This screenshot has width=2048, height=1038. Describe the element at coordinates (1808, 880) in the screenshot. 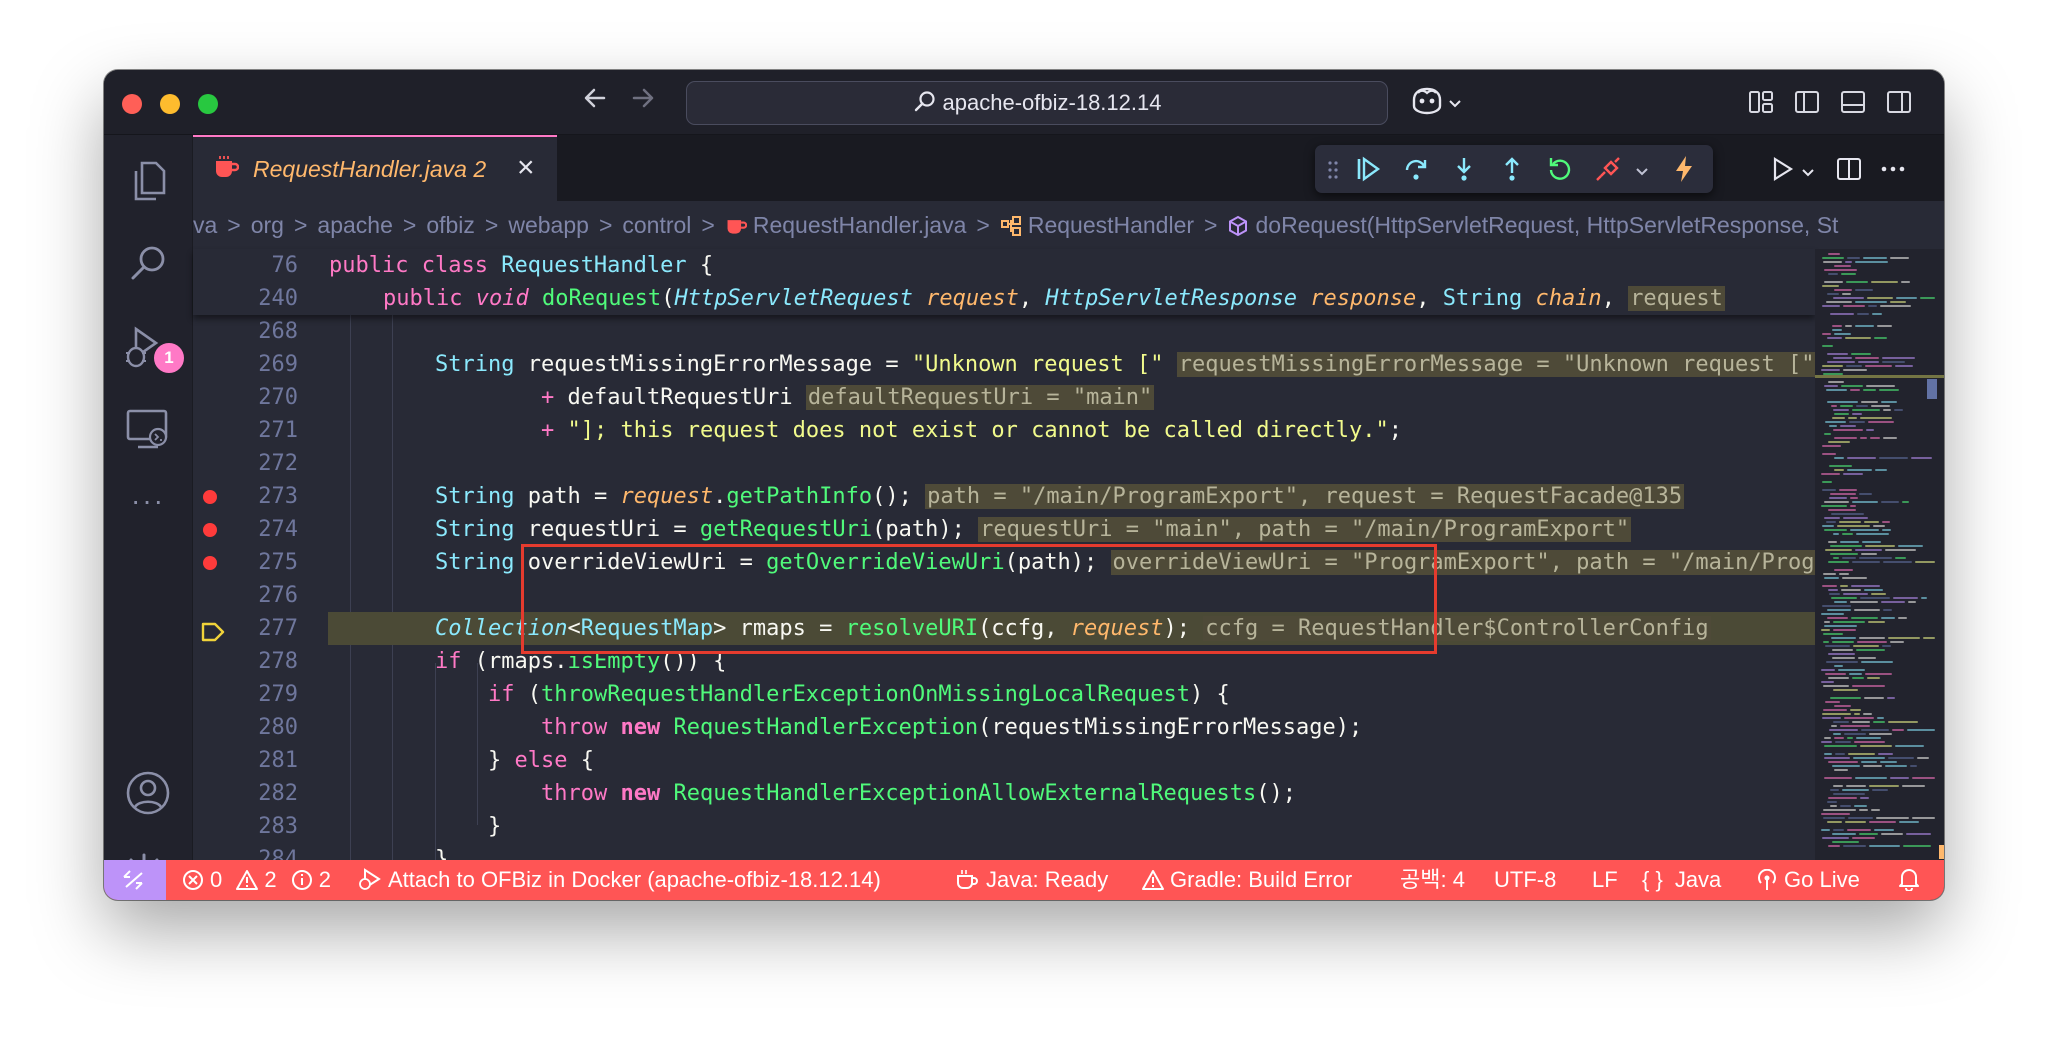

I see `go-live-button: Go Live` at that location.